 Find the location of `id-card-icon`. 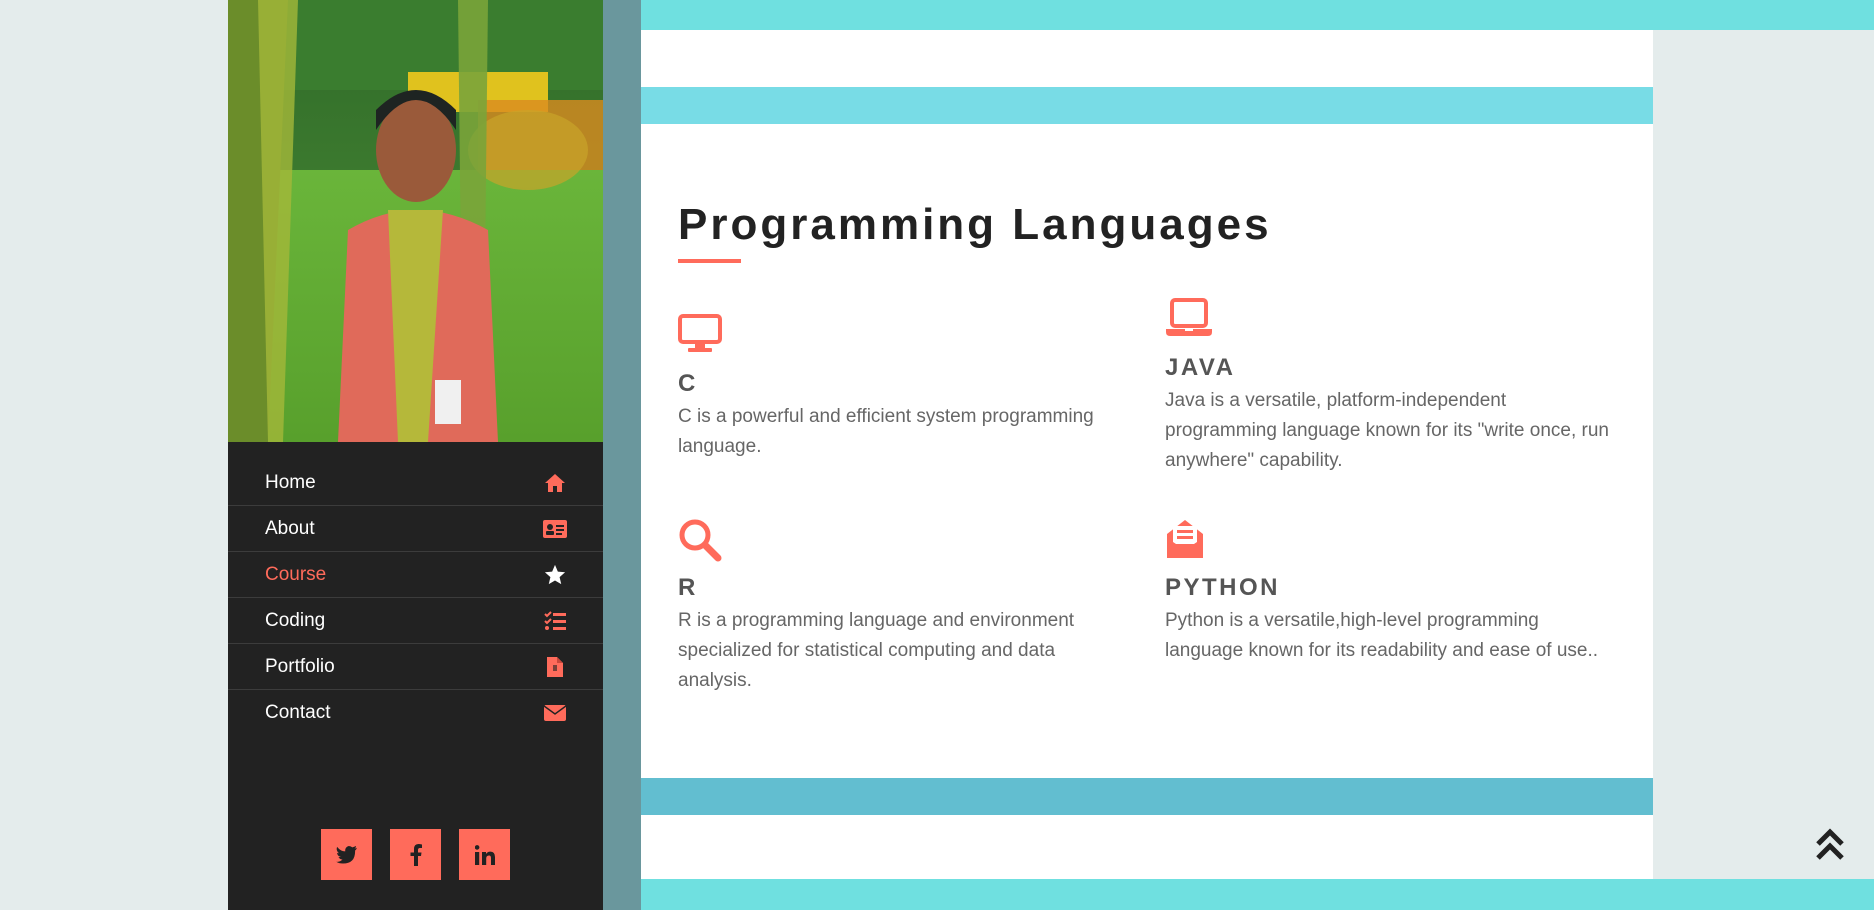

id-card-icon is located at coordinates (555, 529).